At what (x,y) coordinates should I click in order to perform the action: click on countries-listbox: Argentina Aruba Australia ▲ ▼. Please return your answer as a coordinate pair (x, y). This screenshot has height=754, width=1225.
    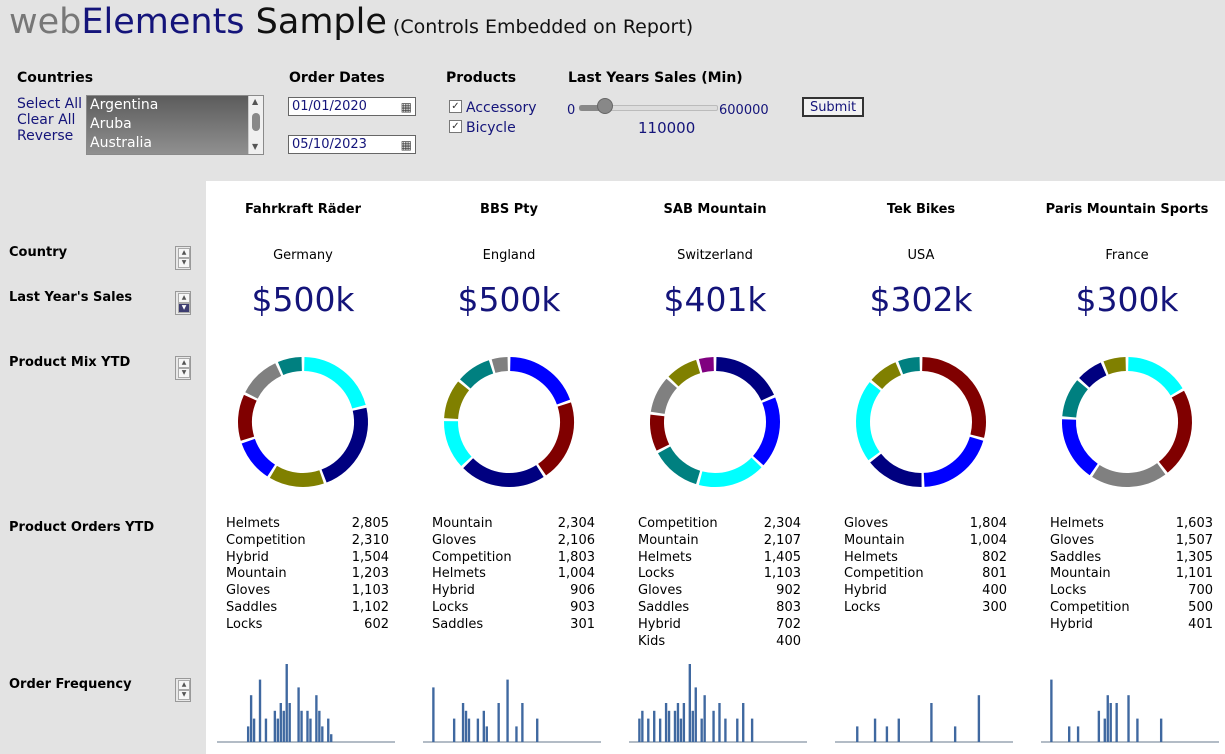
    Looking at the image, I should click on (175, 125).